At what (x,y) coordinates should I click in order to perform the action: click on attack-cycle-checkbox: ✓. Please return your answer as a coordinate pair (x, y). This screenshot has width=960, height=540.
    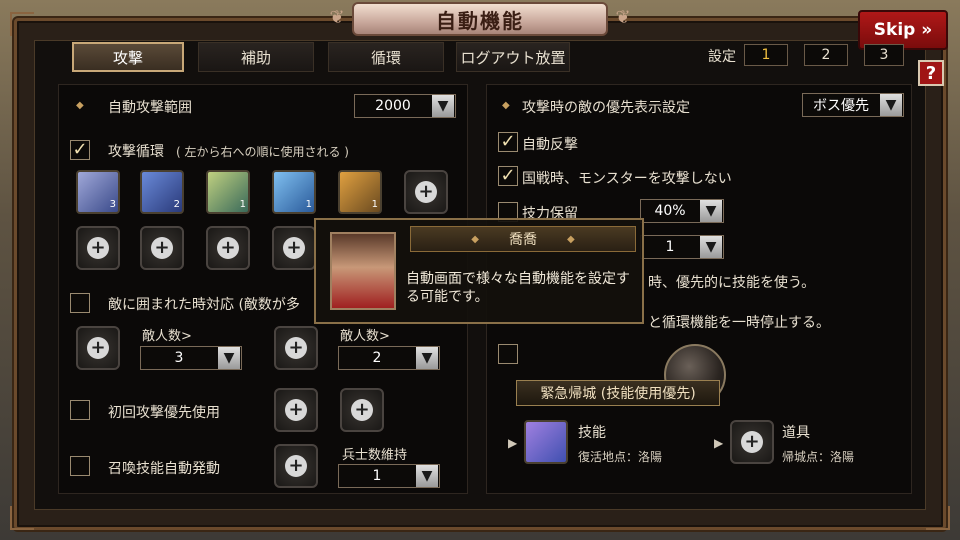
    Looking at the image, I should click on (80, 150).